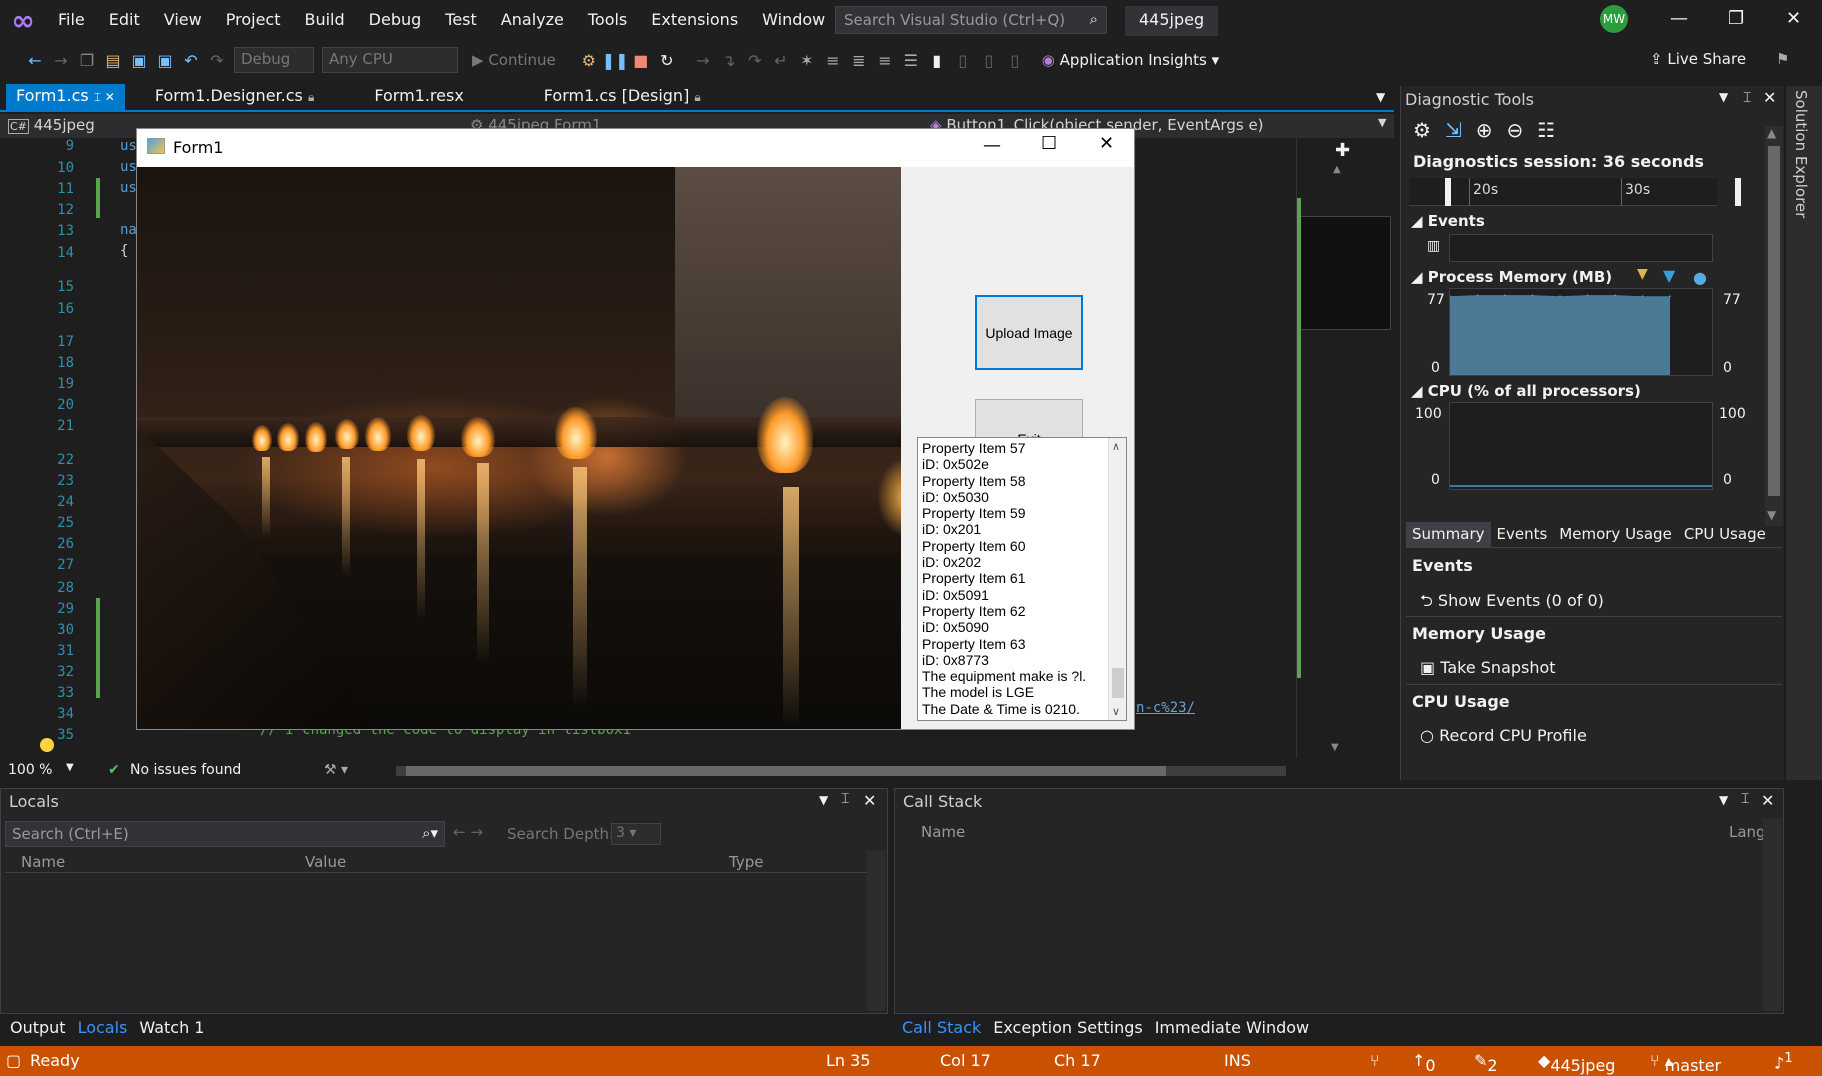  Describe the element at coordinates (1782, 59) in the screenshot. I see `feedback-icon: ⚑` at that location.